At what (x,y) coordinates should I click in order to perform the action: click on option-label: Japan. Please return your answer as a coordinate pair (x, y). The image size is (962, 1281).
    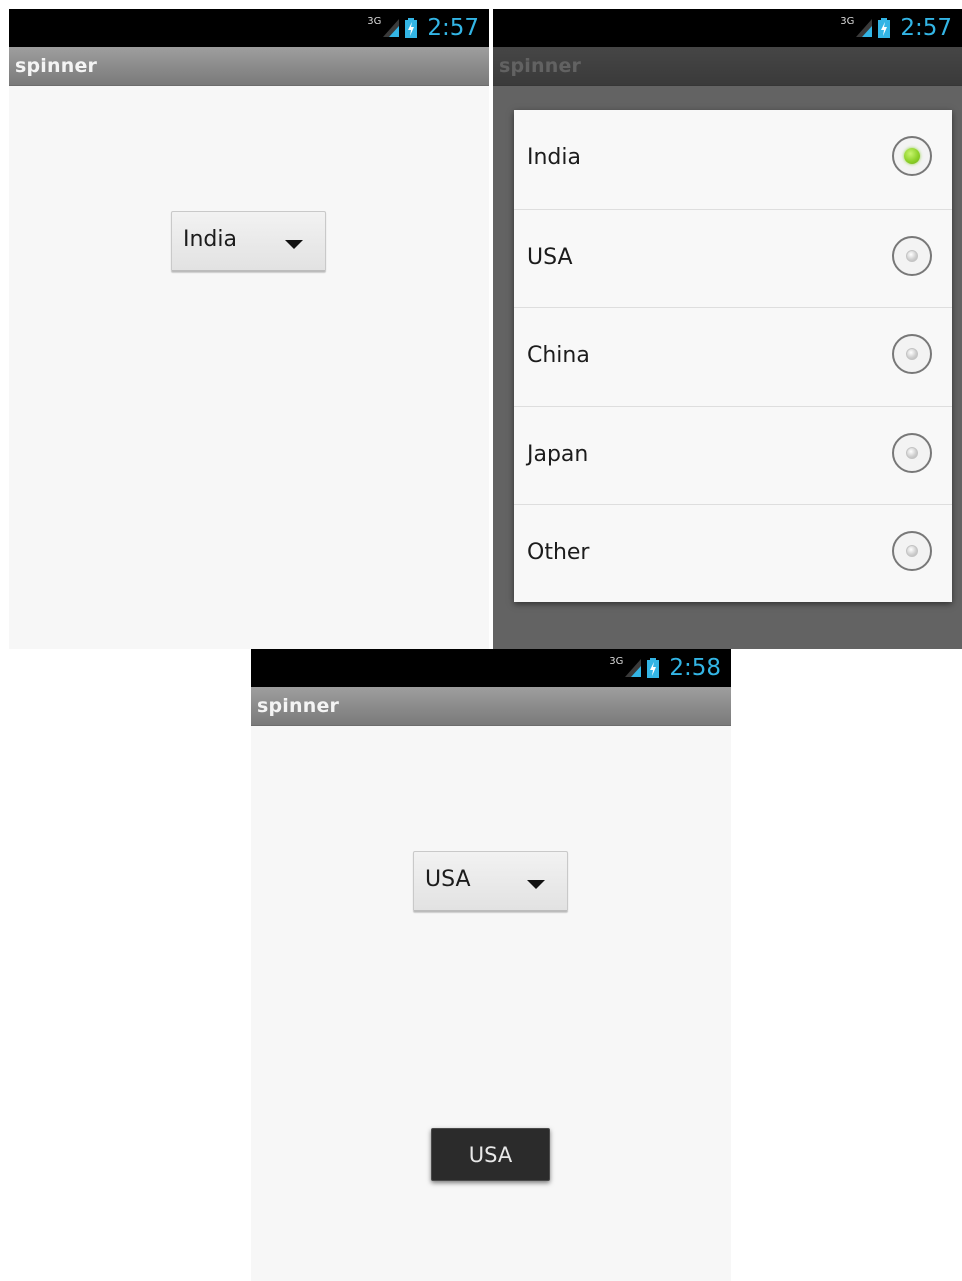
    Looking at the image, I should click on (558, 454).